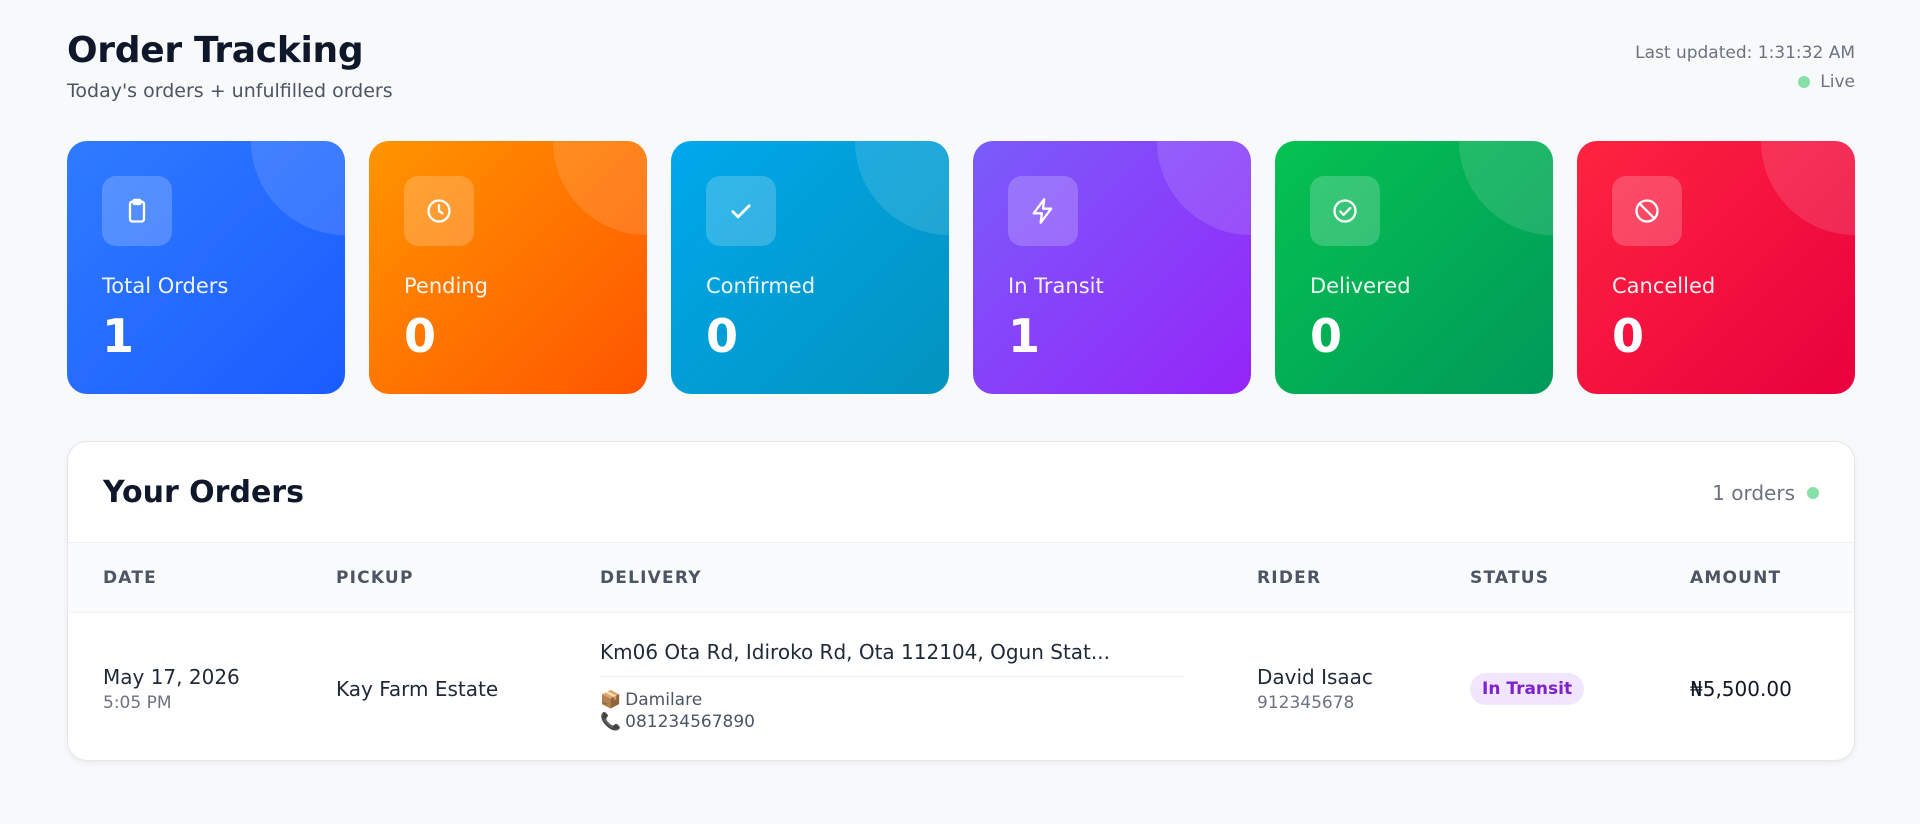 The height and width of the screenshot is (824, 1920). I want to click on stat-card-pending: Pending 0, so click(508, 267).